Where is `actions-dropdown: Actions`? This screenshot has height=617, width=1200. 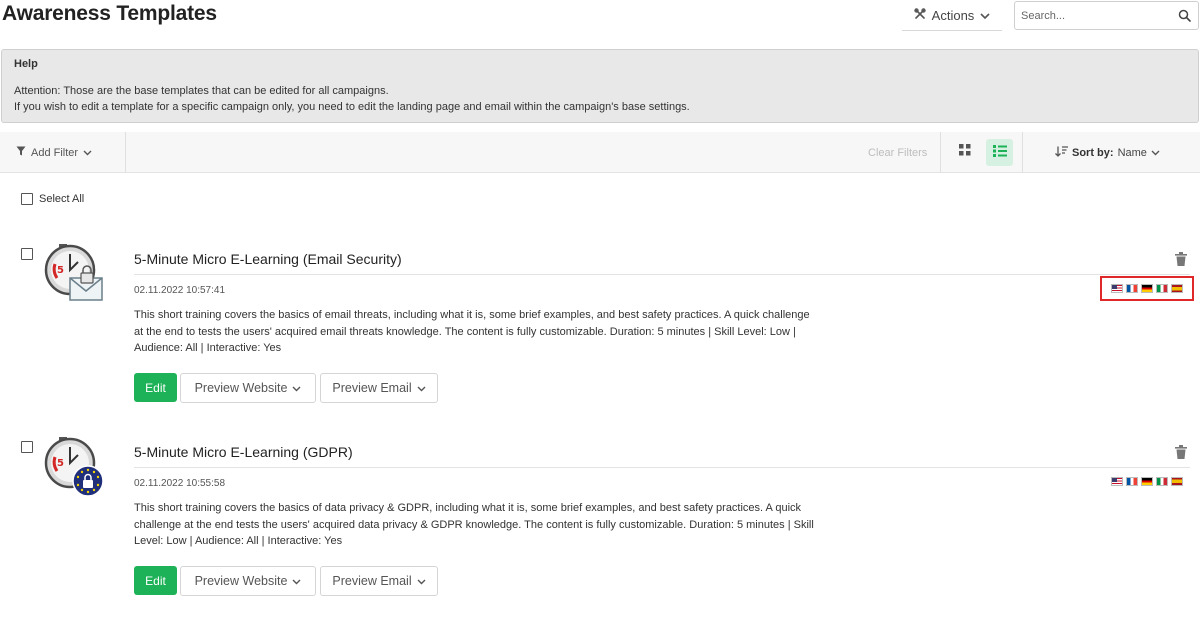 actions-dropdown: Actions is located at coordinates (952, 16).